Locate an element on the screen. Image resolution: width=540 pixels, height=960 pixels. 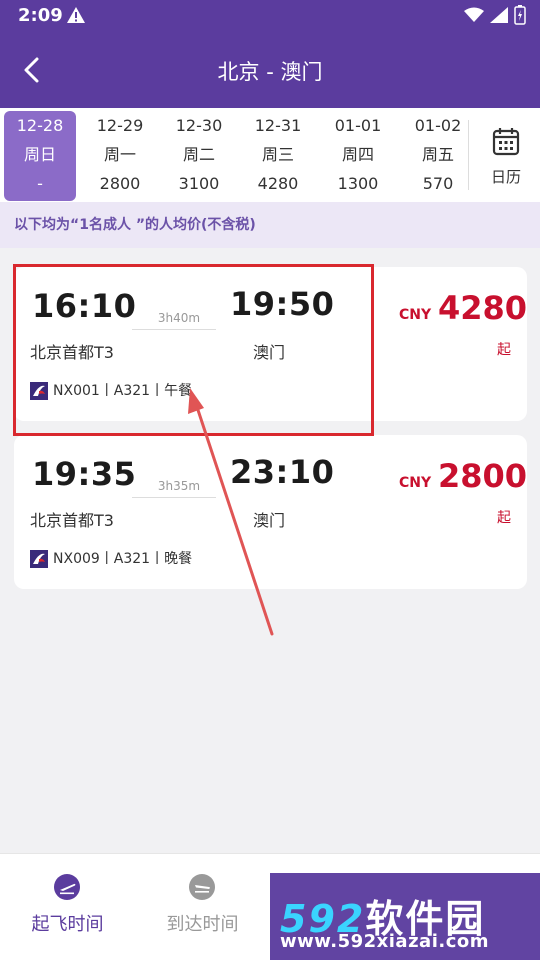
flight-duration: 3h35m is located at coordinates (179, 486).